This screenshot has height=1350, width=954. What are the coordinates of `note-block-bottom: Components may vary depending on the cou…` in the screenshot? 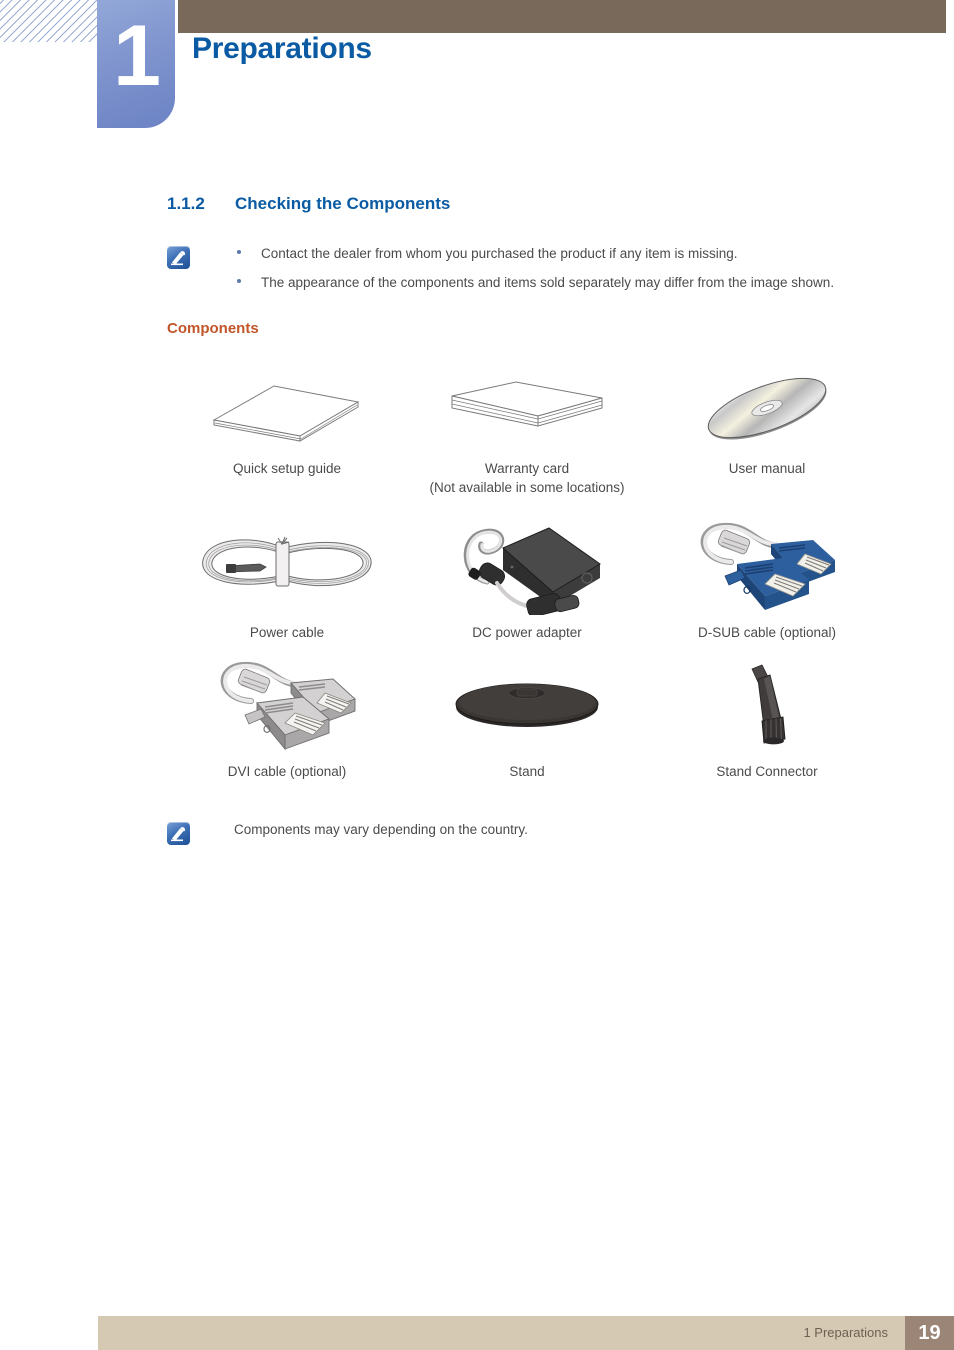 It's located at (347, 833).